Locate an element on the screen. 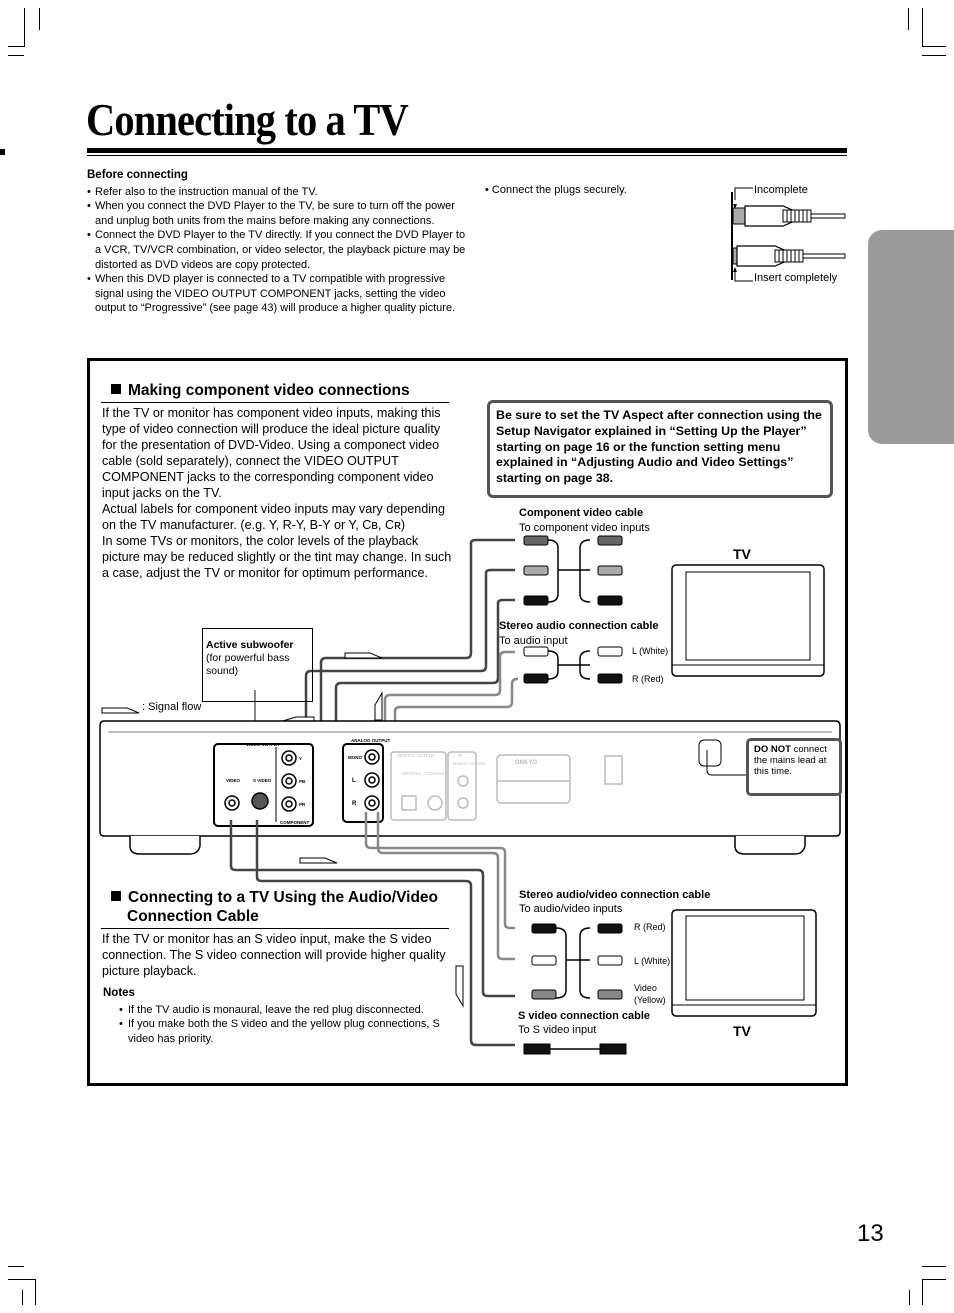 This screenshot has height=1313, width=954. component-cable-plugs is located at coordinates (573, 570).